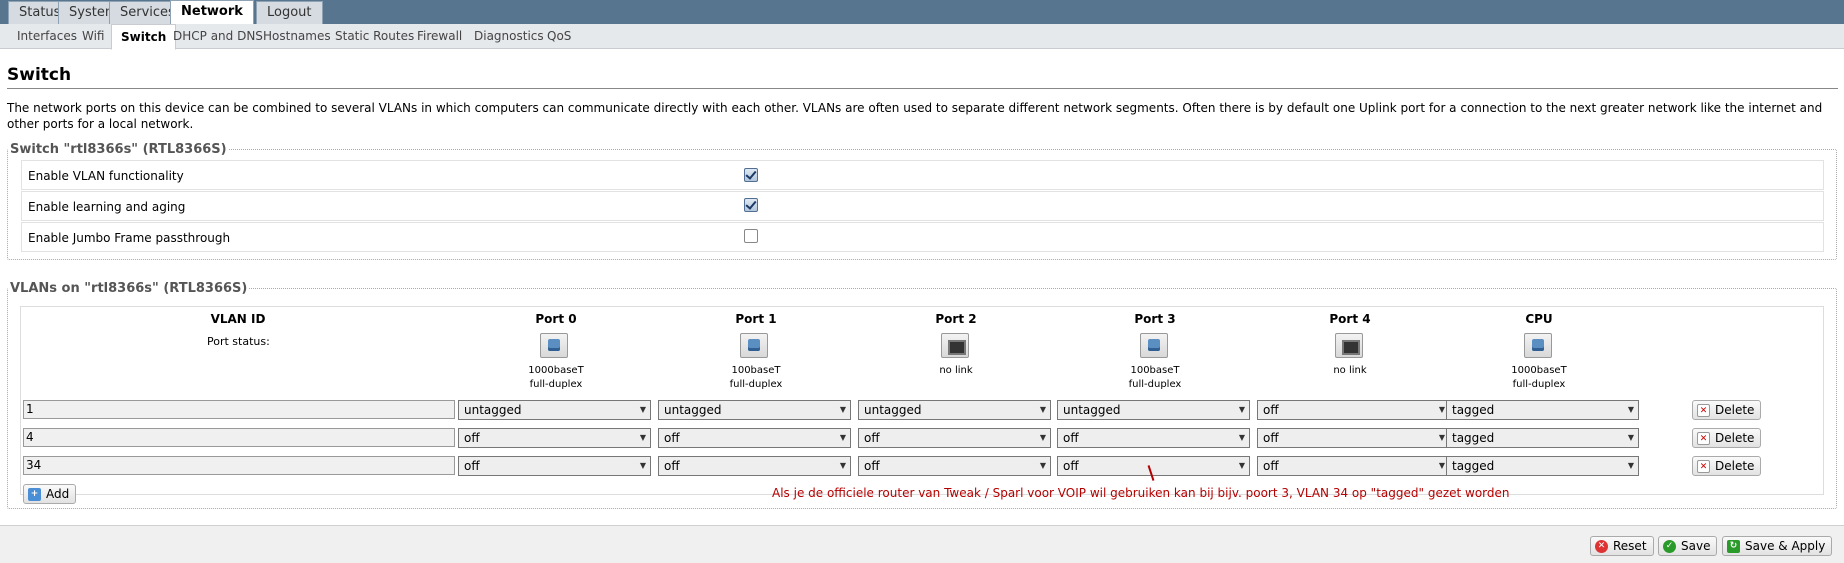  I want to click on port3-member-select: untagged ▼, so click(1153, 410).